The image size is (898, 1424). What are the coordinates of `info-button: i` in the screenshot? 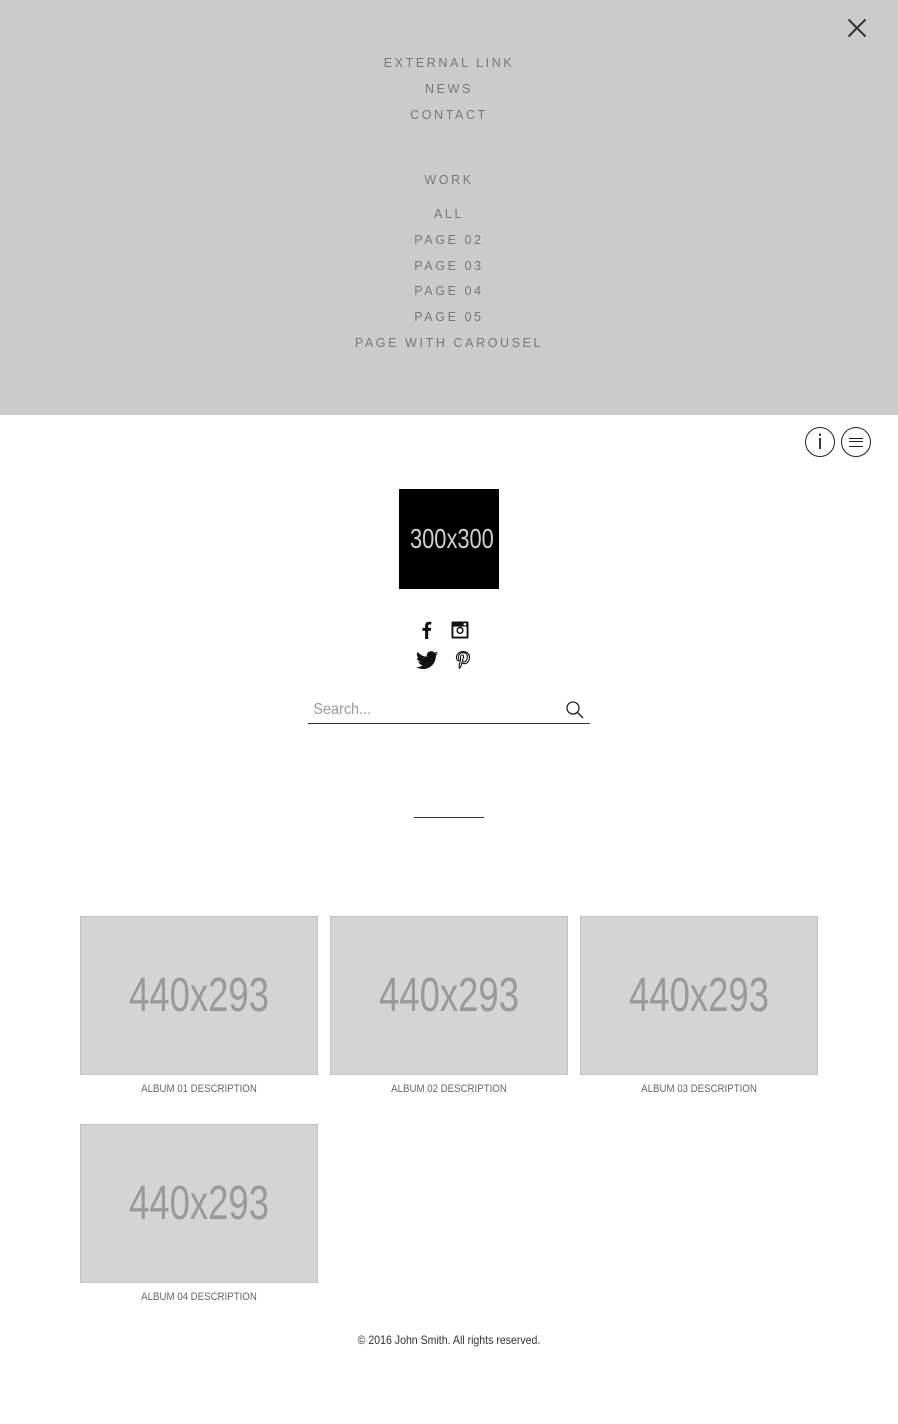 It's located at (820, 442).